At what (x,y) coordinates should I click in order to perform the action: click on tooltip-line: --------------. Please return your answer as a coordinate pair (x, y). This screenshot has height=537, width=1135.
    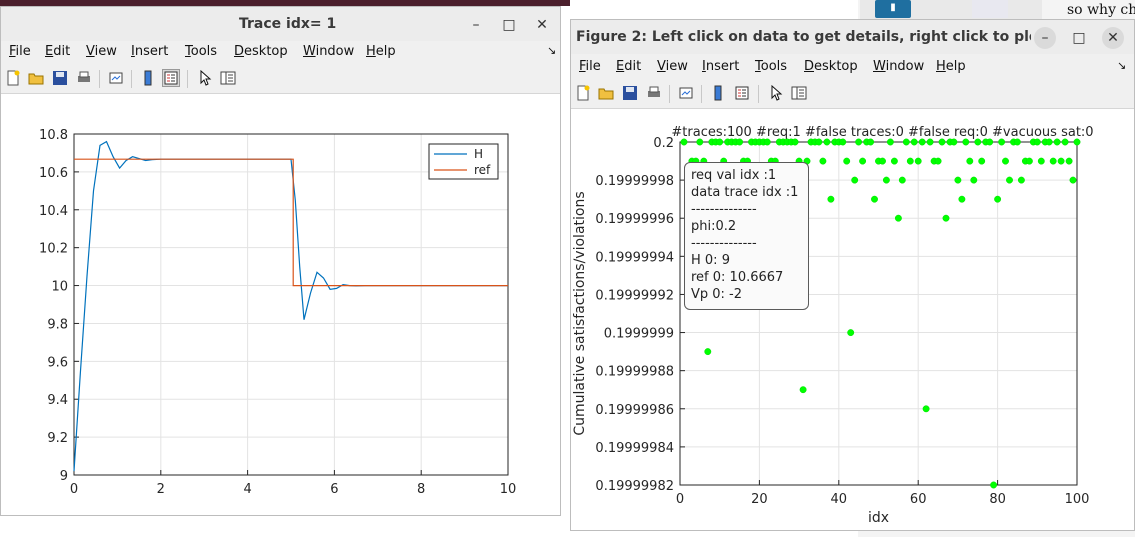
    Looking at the image, I should click on (724, 243).